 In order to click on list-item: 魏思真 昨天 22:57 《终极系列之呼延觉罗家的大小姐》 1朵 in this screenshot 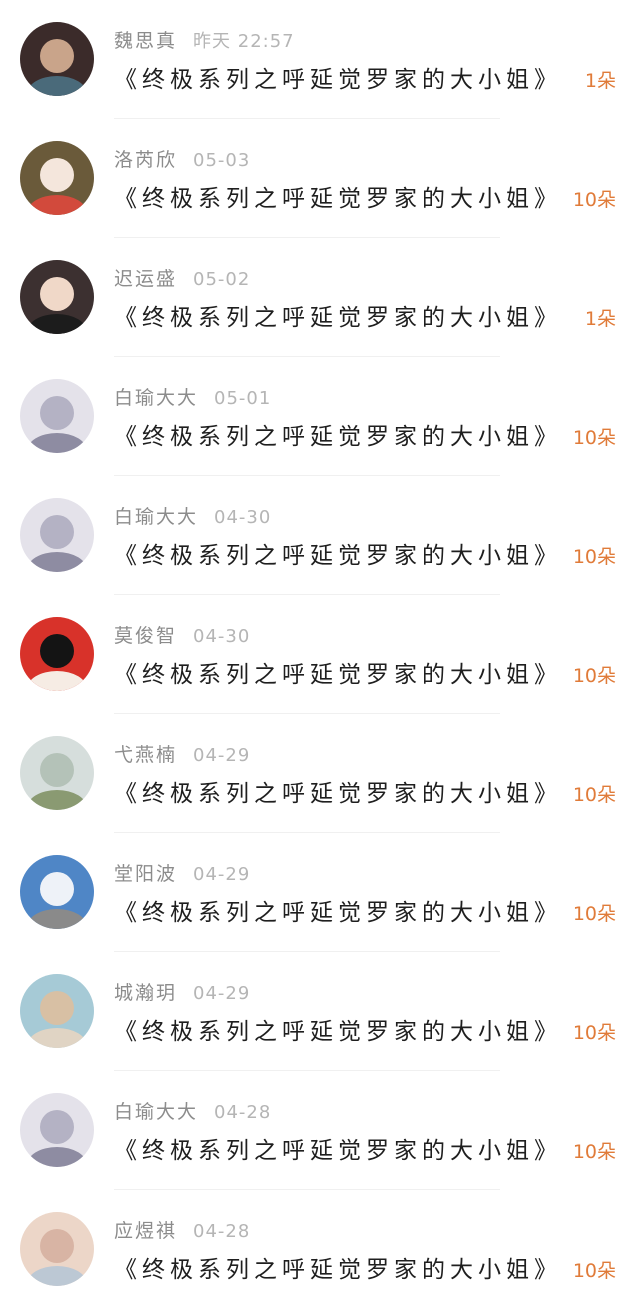, I will do `click(320, 59)`.